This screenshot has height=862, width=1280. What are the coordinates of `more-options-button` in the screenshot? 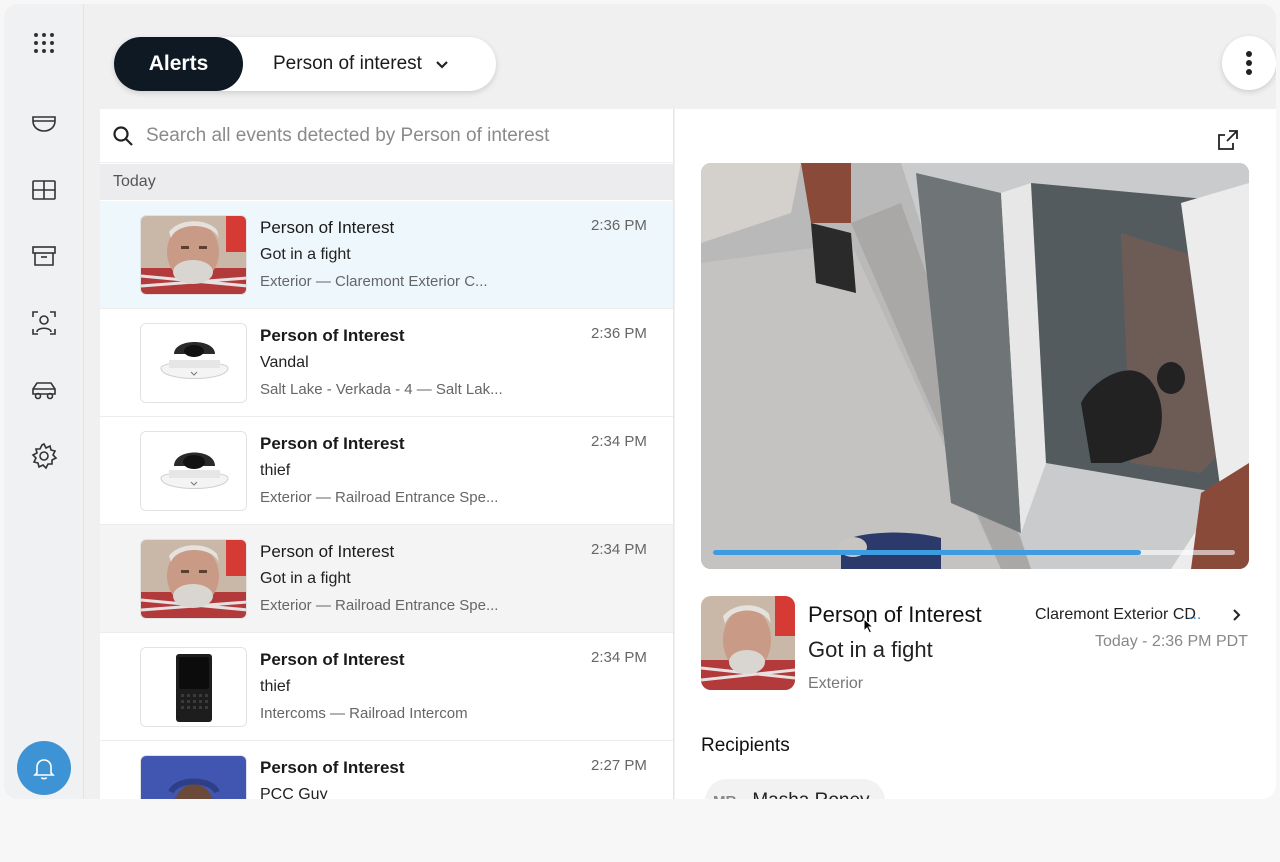 It's located at (1249, 63).